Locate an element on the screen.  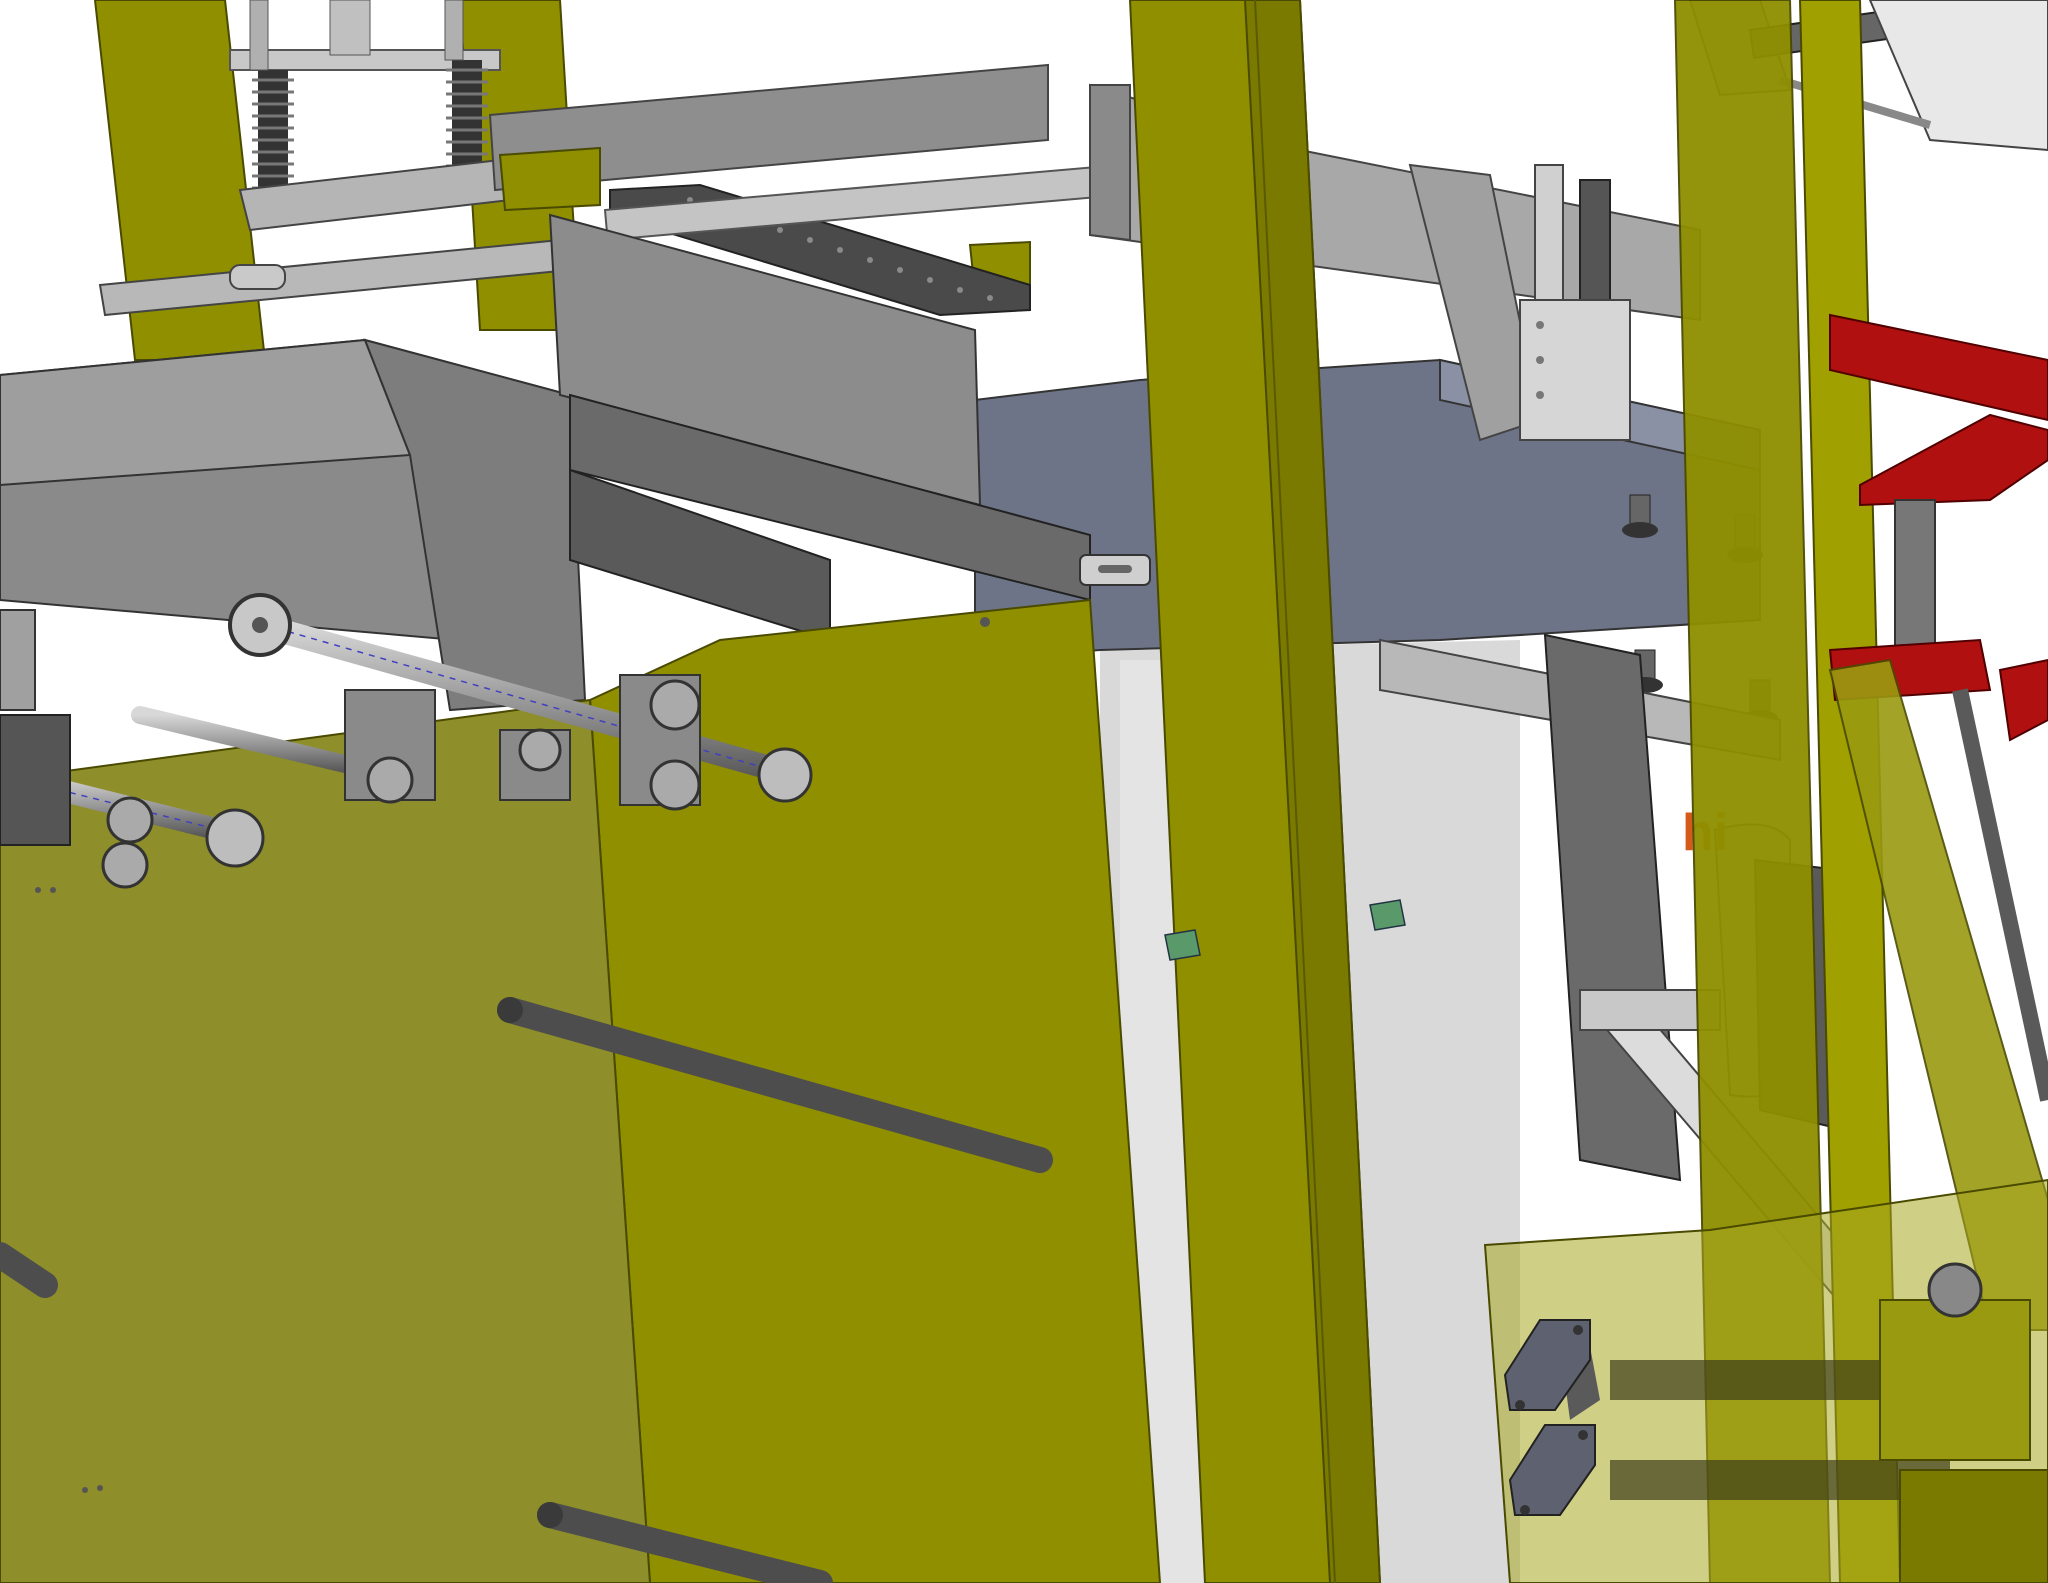
rod-clamp is located at coordinates (257, 277).